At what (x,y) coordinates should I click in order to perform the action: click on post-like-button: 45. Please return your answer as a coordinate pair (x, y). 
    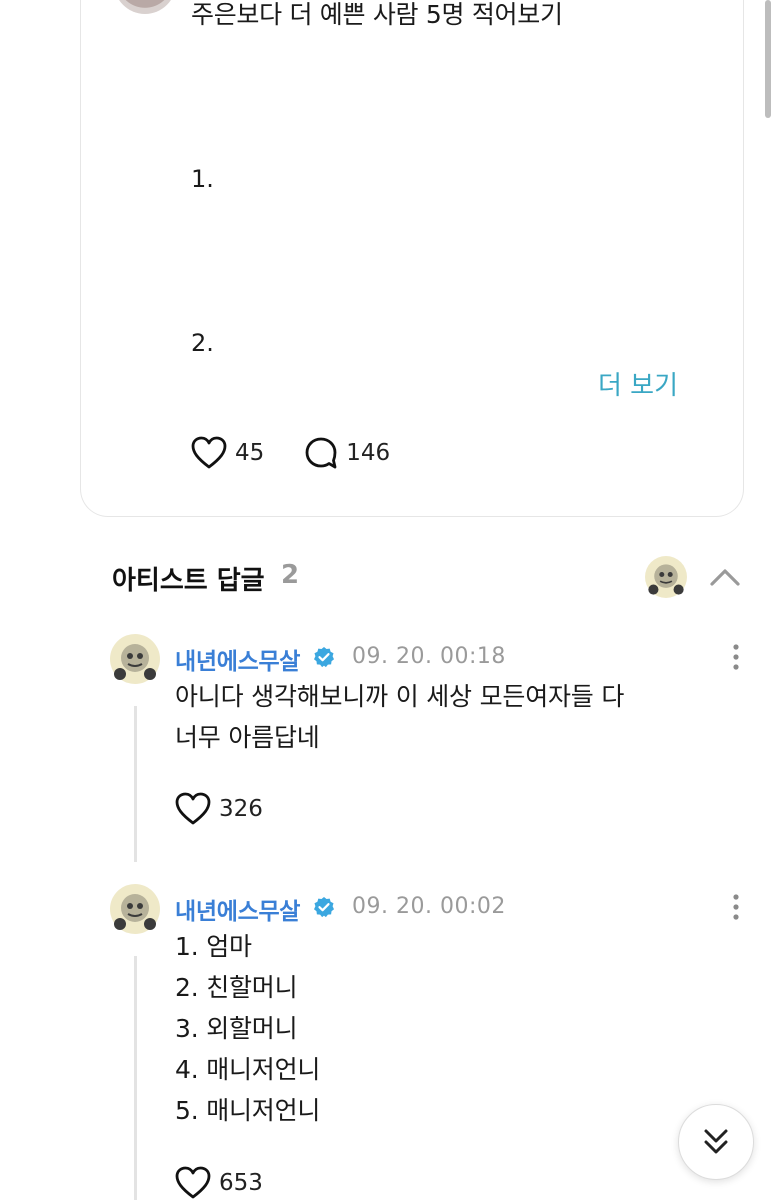
    Looking at the image, I should click on (227, 453).